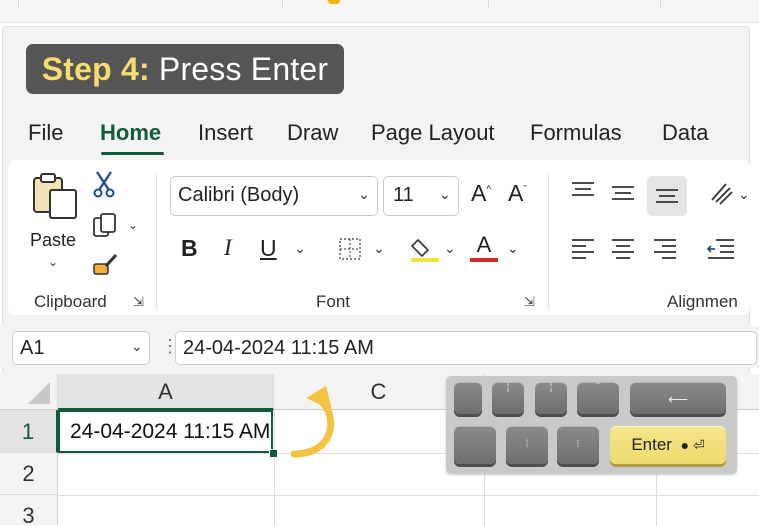  What do you see at coordinates (623, 251) in the screenshot?
I see `align-center-icon` at bounding box center [623, 251].